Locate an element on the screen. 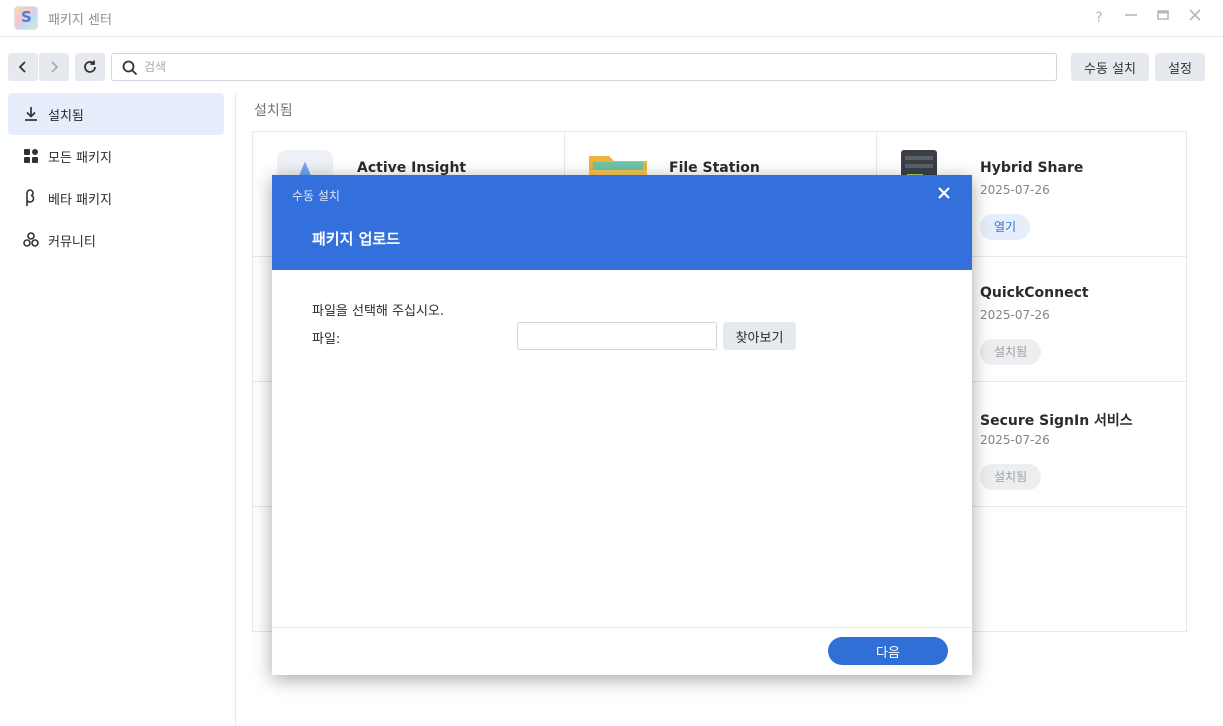  window-title: 패키지 센터 is located at coordinates (80, 20).